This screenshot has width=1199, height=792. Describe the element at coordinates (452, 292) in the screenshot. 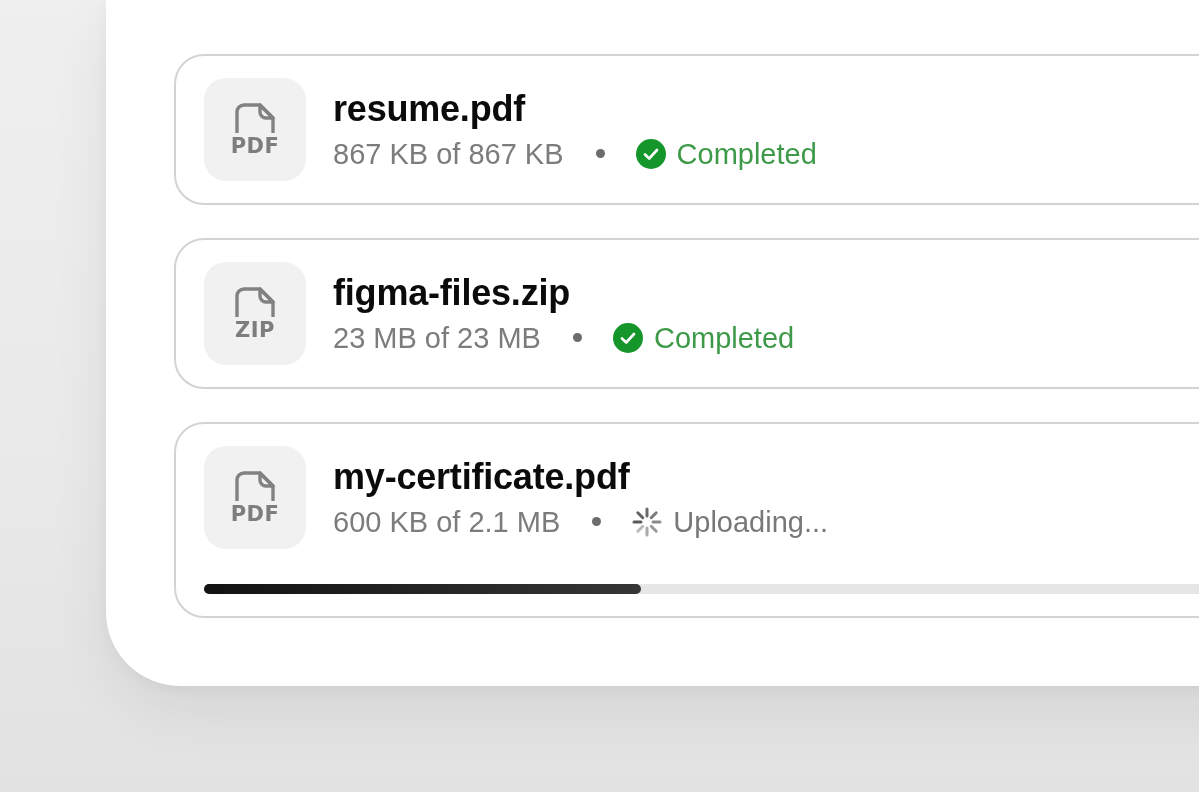

I see `file-name: figma-files.zip` at that location.